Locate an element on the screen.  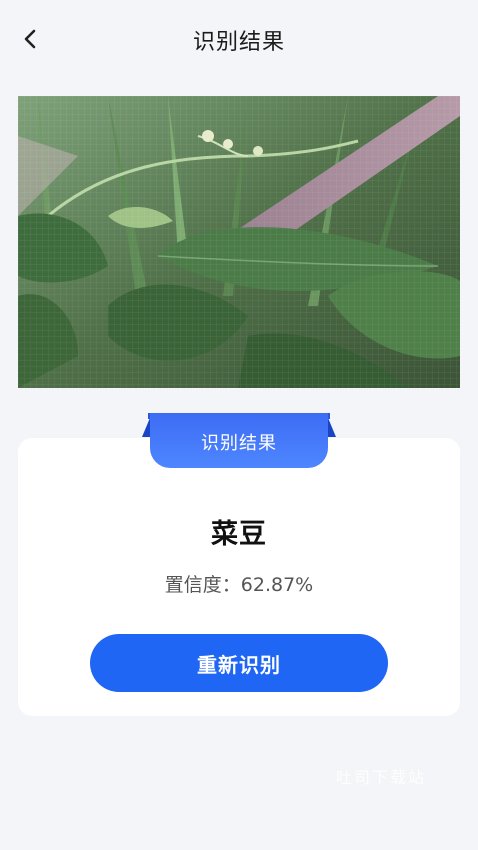
confidence-text: 置信度：62.87% is located at coordinates (239, 585).